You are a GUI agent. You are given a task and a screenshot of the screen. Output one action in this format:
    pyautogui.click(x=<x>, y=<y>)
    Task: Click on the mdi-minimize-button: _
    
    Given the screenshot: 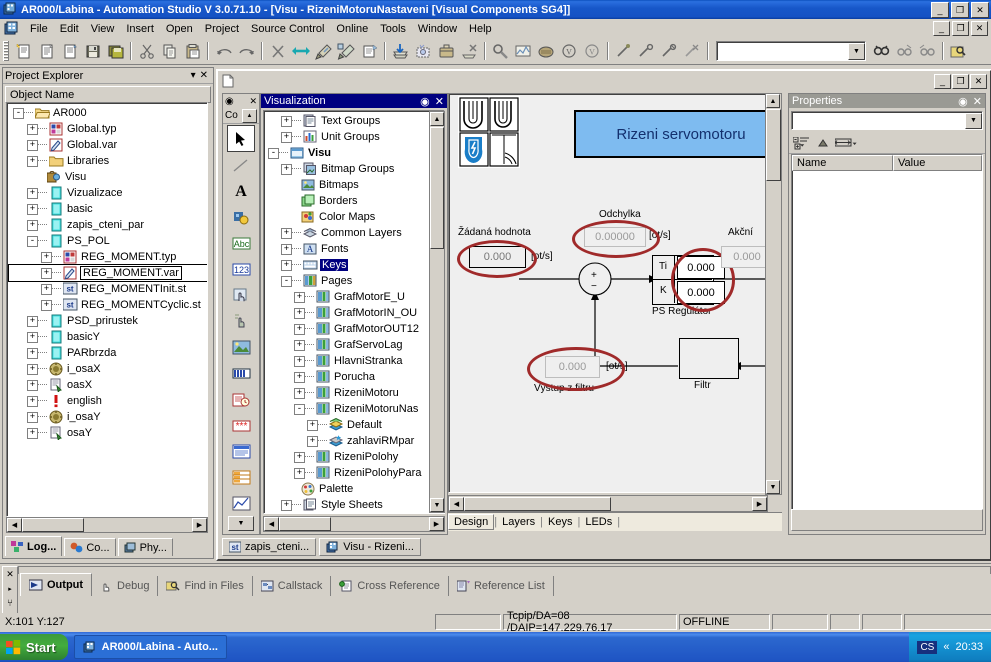 What is the action you would take?
    pyautogui.click(x=941, y=28)
    